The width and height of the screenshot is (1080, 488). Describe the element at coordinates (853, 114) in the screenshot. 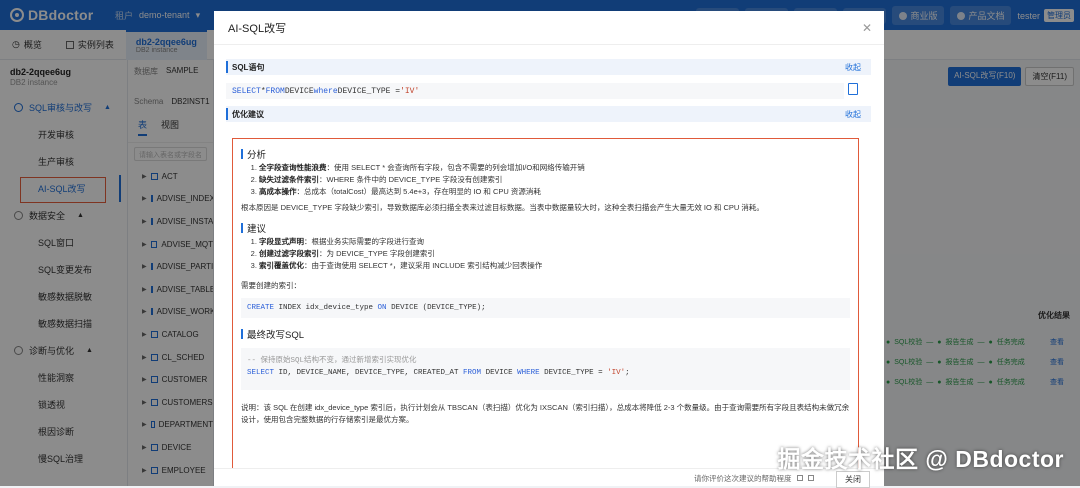

I see `collapse-advice-link: 收起` at that location.